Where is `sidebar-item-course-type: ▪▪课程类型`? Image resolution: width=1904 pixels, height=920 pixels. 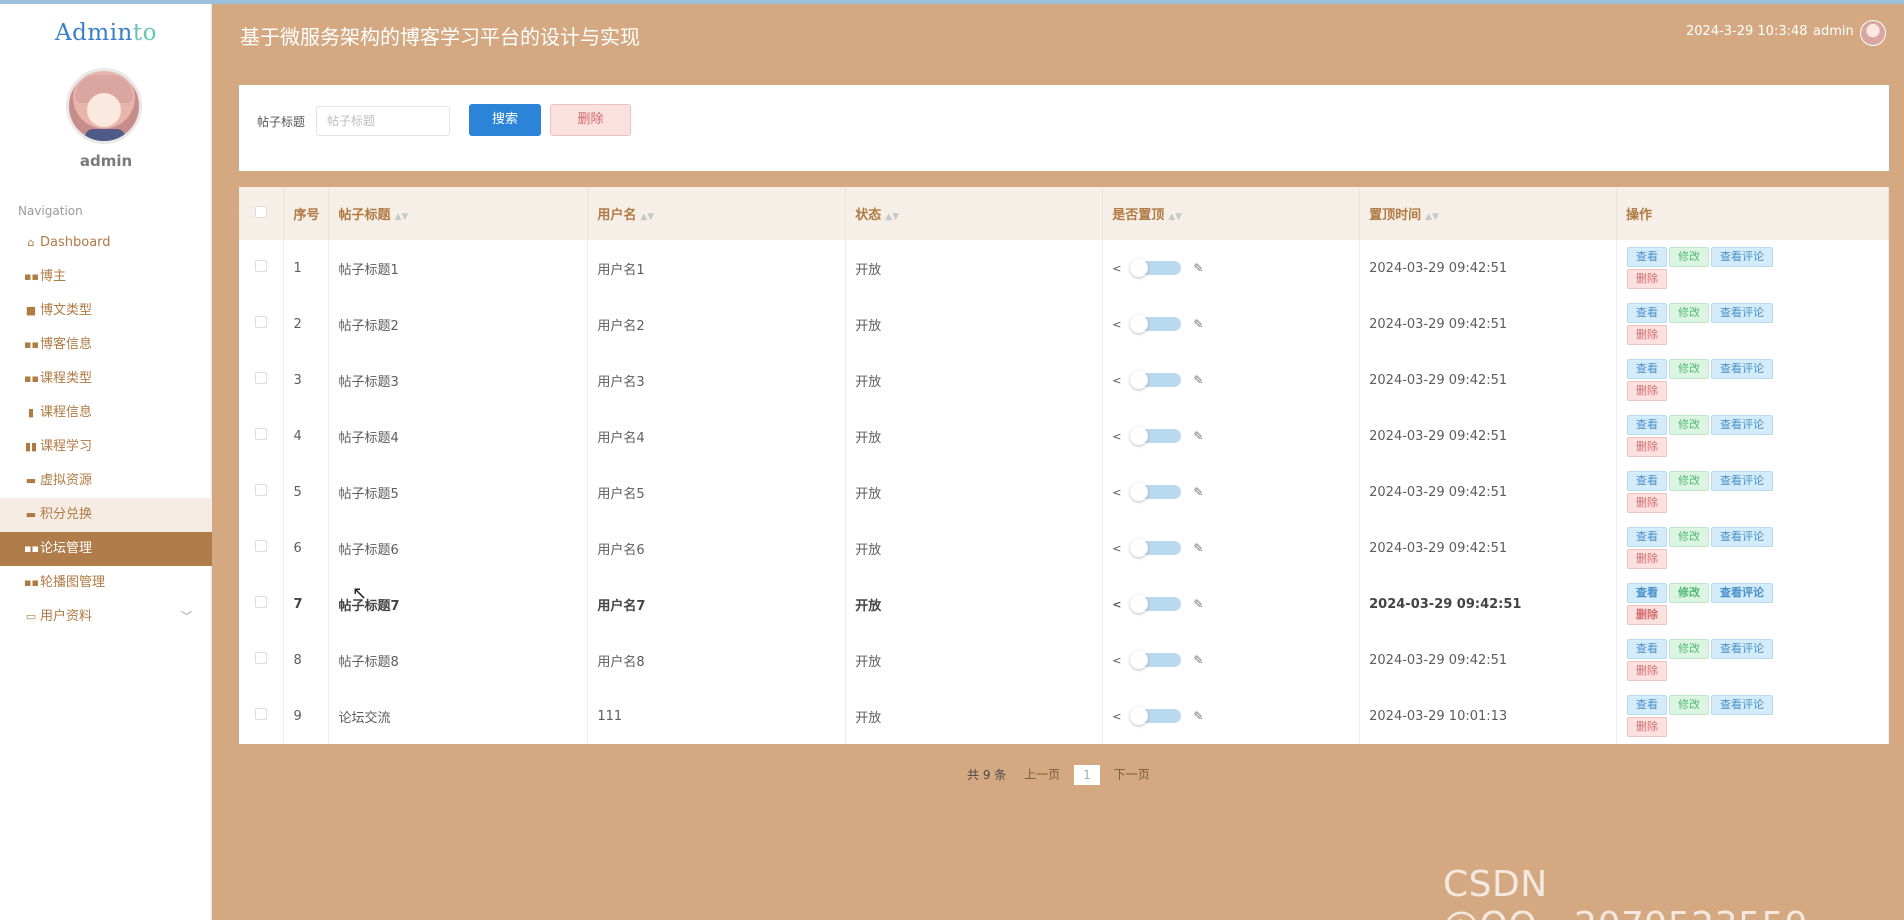 sidebar-item-course-type: ▪▪课程类型 is located at coordinates (106, 379).